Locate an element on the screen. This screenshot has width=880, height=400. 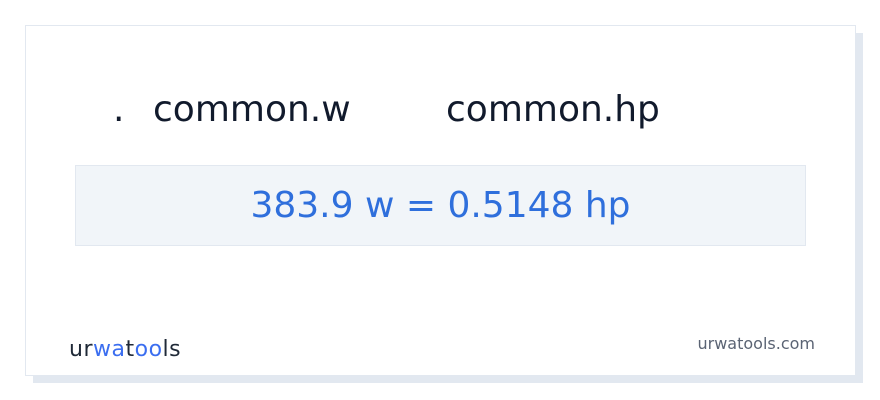
site-link: urwatools.com is located at coordinates (757, 344).